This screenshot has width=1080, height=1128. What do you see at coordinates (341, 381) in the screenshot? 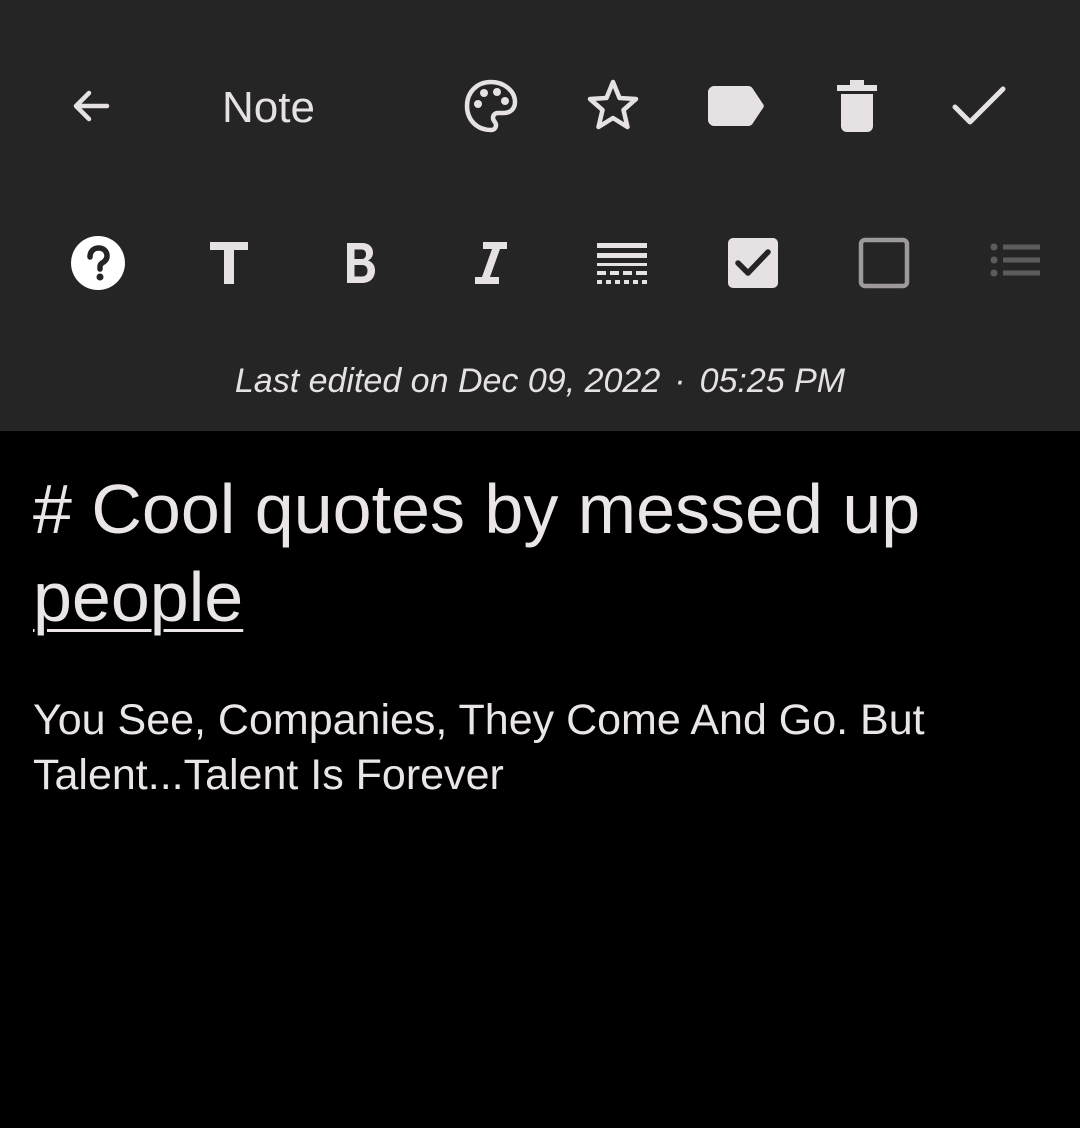
I see `last-edited-prefix: Last edited on` at bounding box center [341, 381].